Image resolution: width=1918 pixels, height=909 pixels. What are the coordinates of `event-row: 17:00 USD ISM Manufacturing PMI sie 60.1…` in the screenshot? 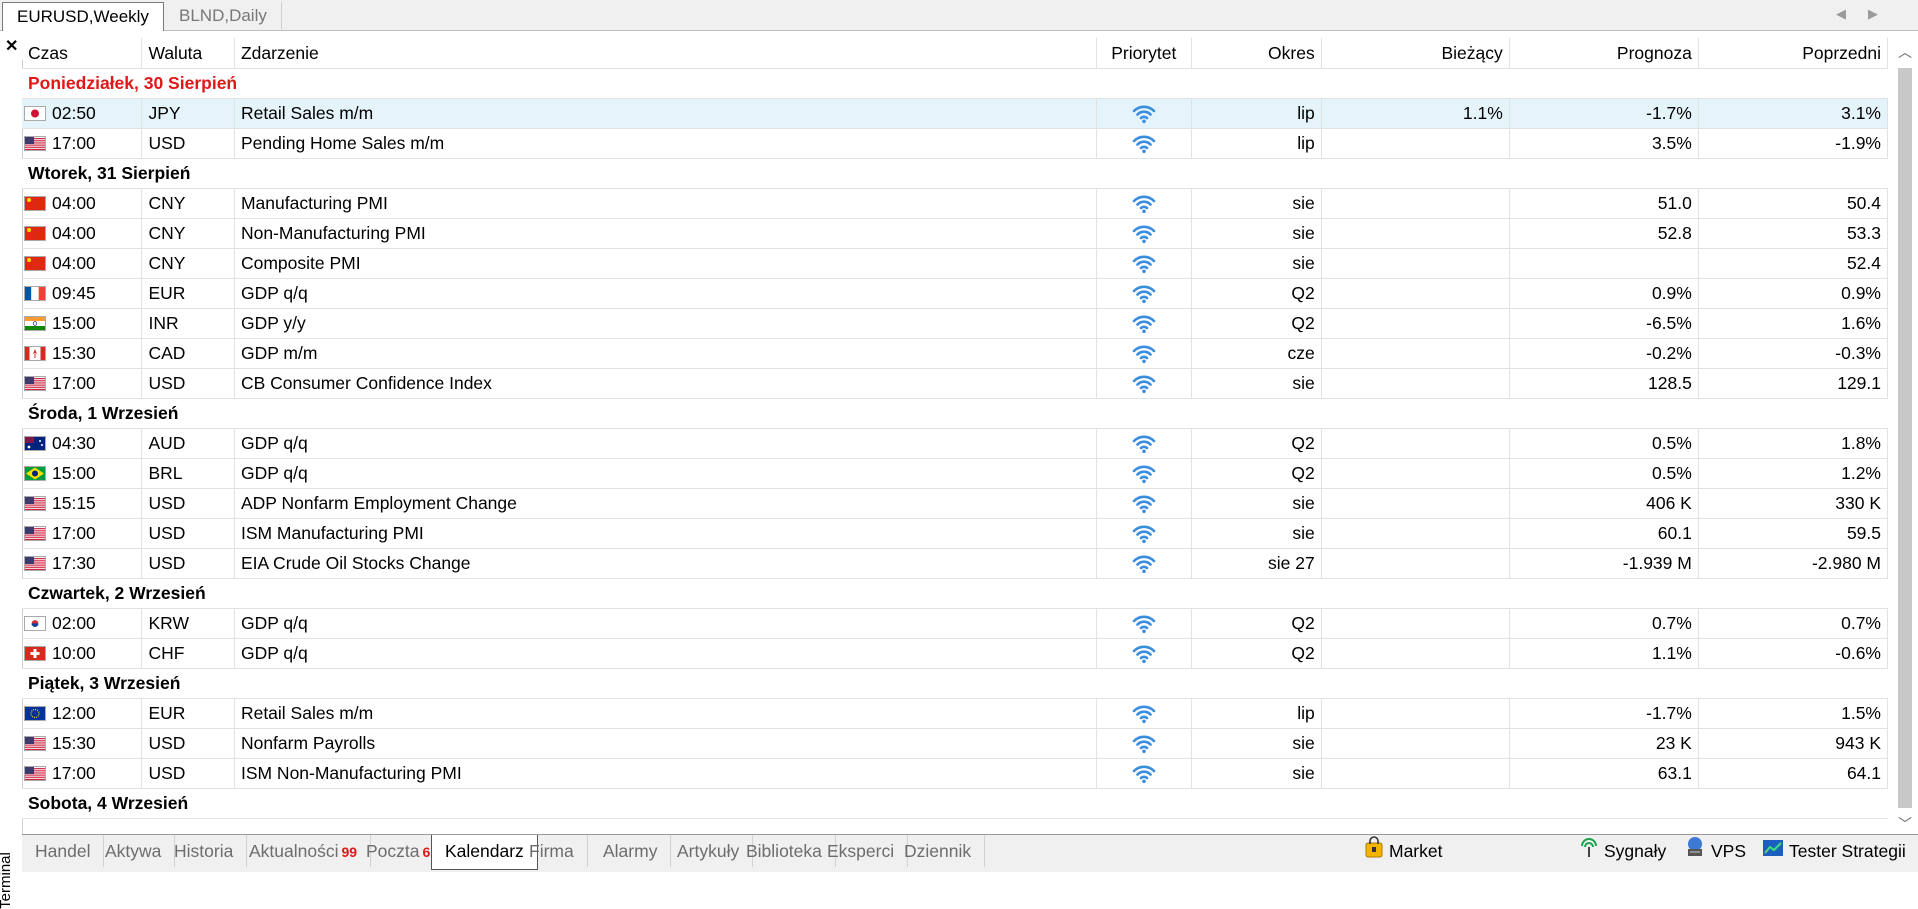 It's located at (955, 533).